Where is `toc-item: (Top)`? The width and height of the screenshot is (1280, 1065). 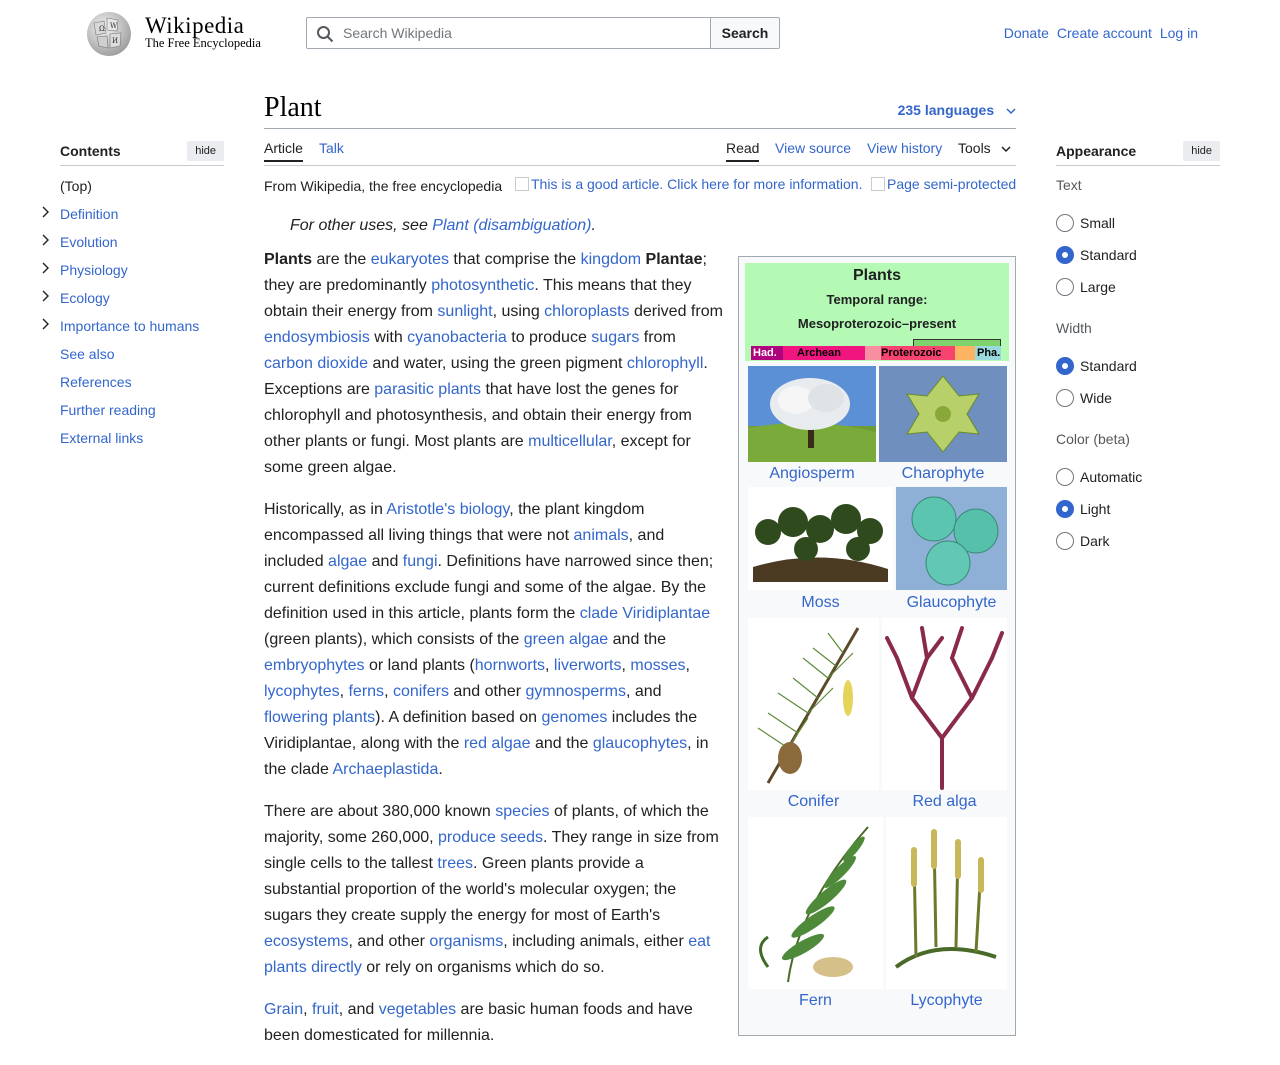 toc-item: (Top) is located at coordinates (142, 186).